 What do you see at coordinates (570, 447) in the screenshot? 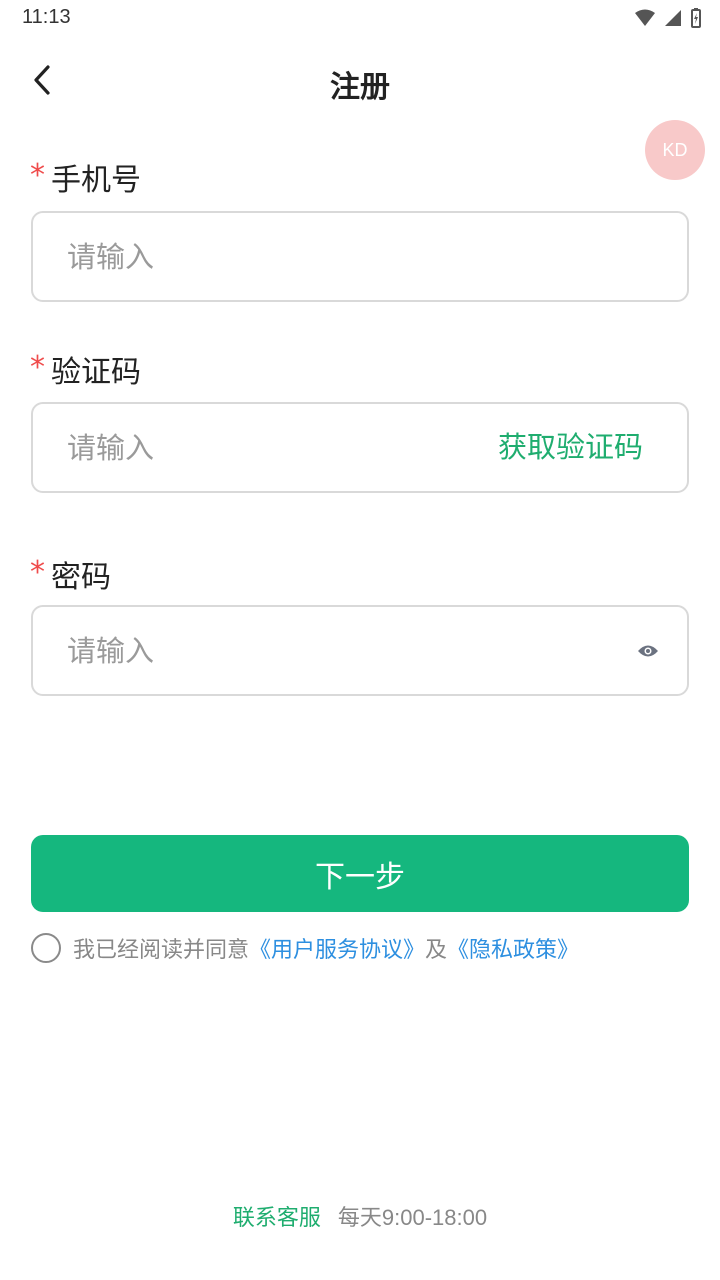
I see `get-code-button: 获取验证码` at bounding box center [570, 447].